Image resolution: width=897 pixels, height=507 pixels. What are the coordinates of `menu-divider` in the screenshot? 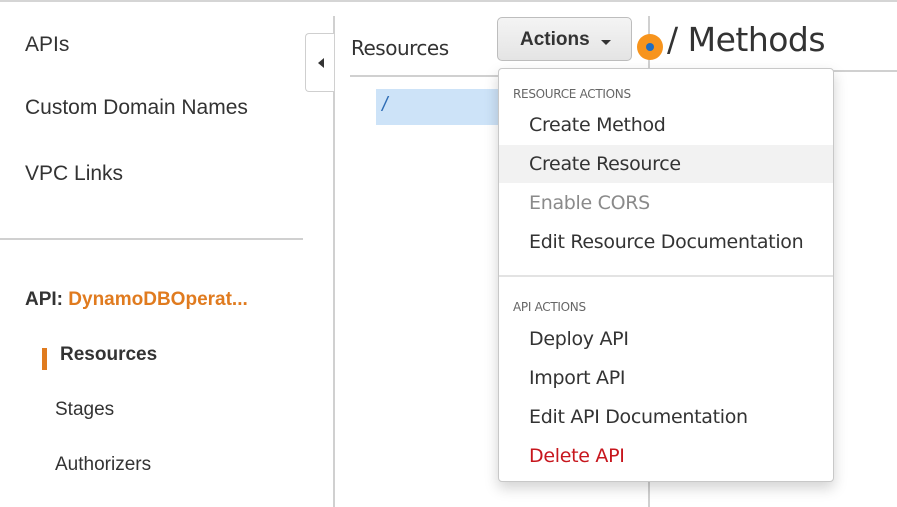 It's located at (666, 276).